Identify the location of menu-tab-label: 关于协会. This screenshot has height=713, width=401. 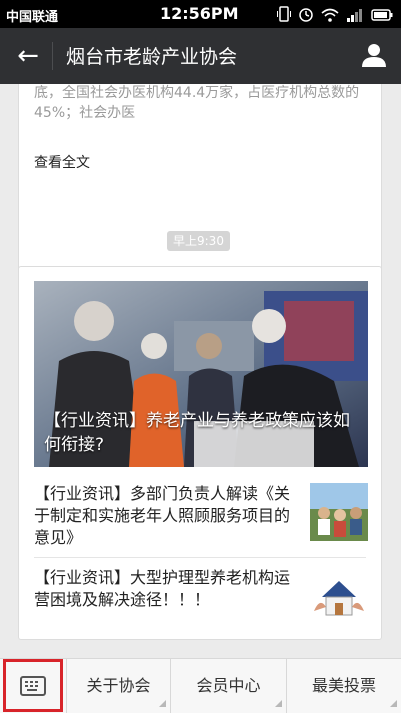
(118, 685).